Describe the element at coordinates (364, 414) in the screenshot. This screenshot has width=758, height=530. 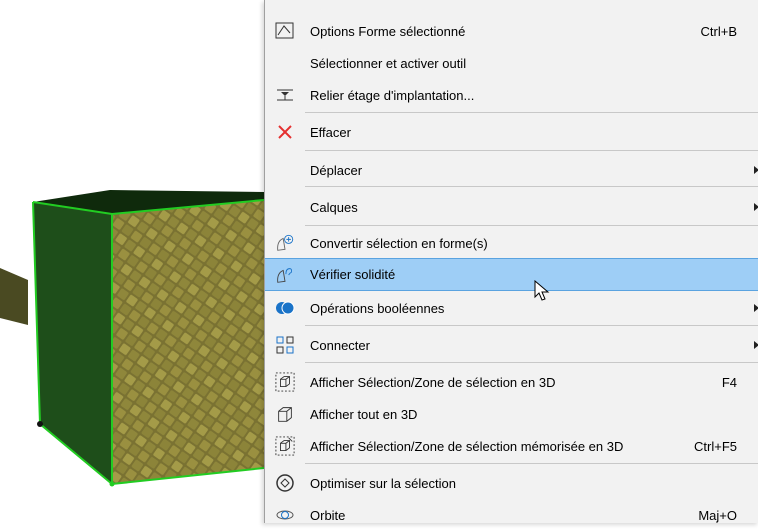
I see `menu-item-label: Afficher tout en 3D` at that location.